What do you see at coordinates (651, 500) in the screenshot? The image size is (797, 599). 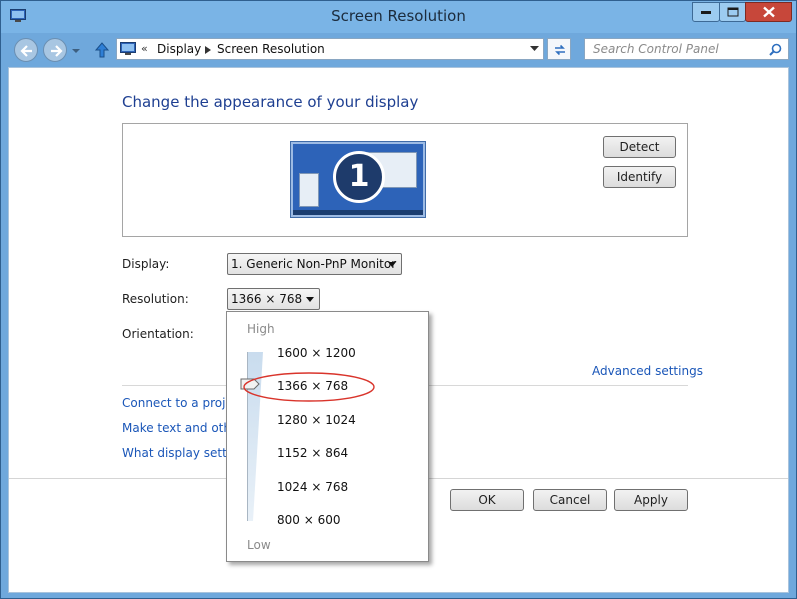 I see `apply-button: Apply` at bounding box center [651, 500].